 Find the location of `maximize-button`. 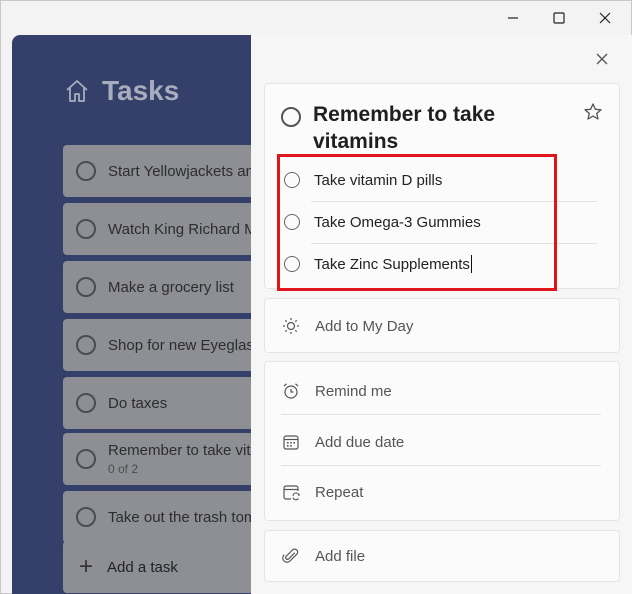

maximize-button is located at coordinates (559, 18).